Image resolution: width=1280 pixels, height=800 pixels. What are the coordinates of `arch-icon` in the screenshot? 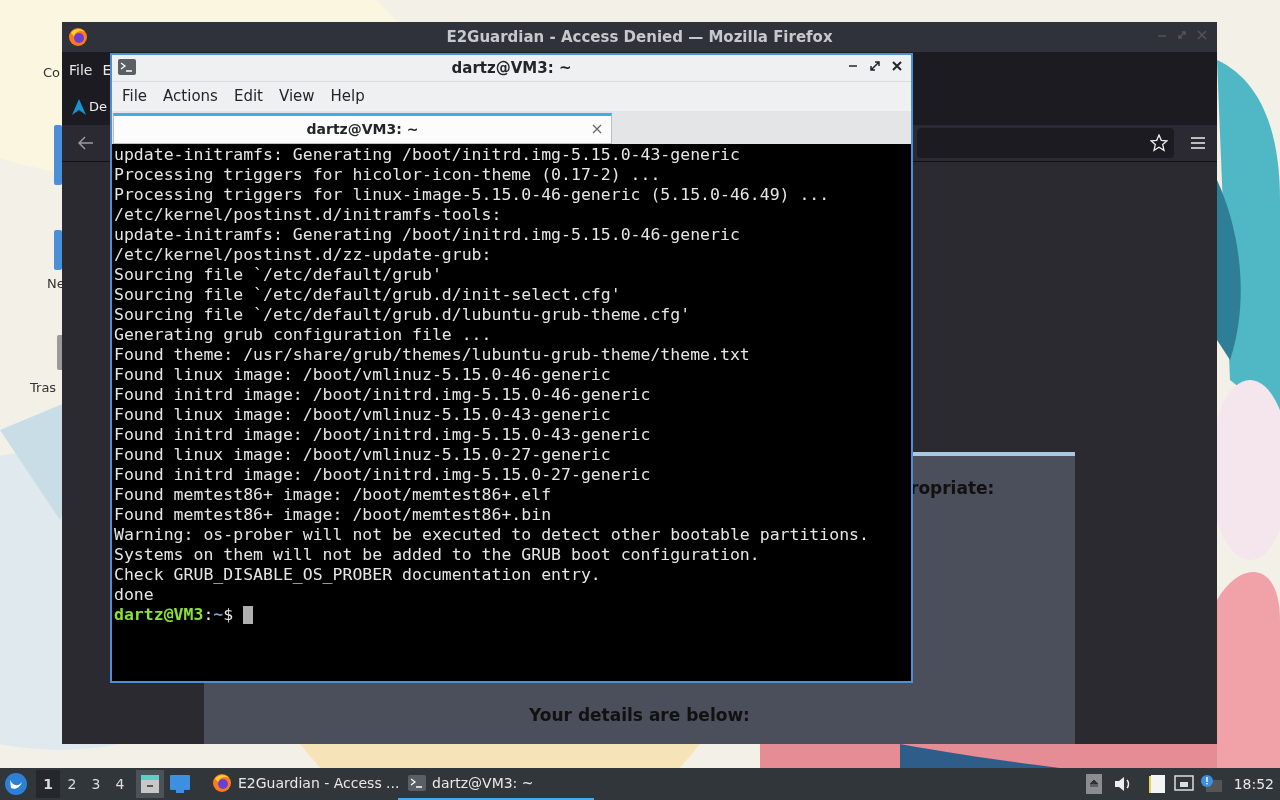 It's located at (79, 106).